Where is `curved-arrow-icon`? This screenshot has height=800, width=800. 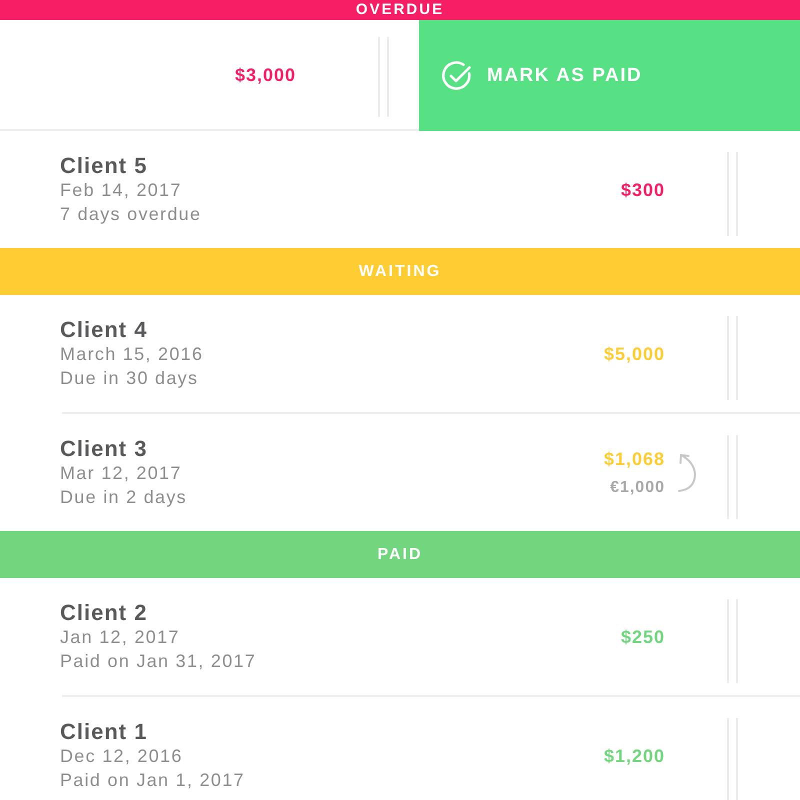
curved-arrow-icon is located at coordinates (687, 473).